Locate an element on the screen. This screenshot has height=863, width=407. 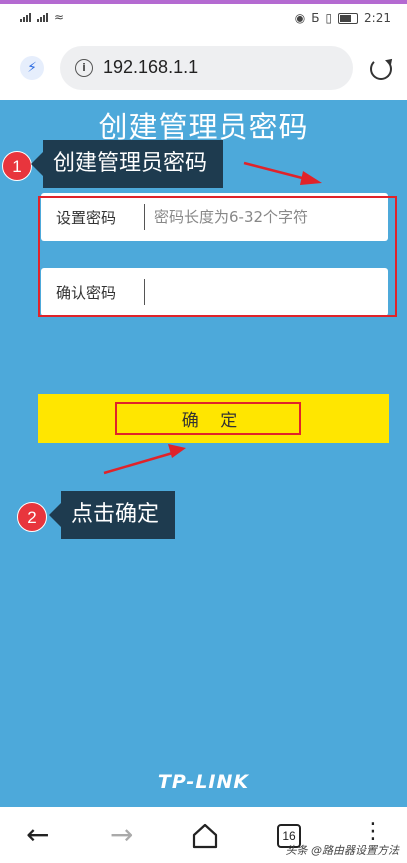
signal-indicators: ≈ is located at coordinates (42, 17).